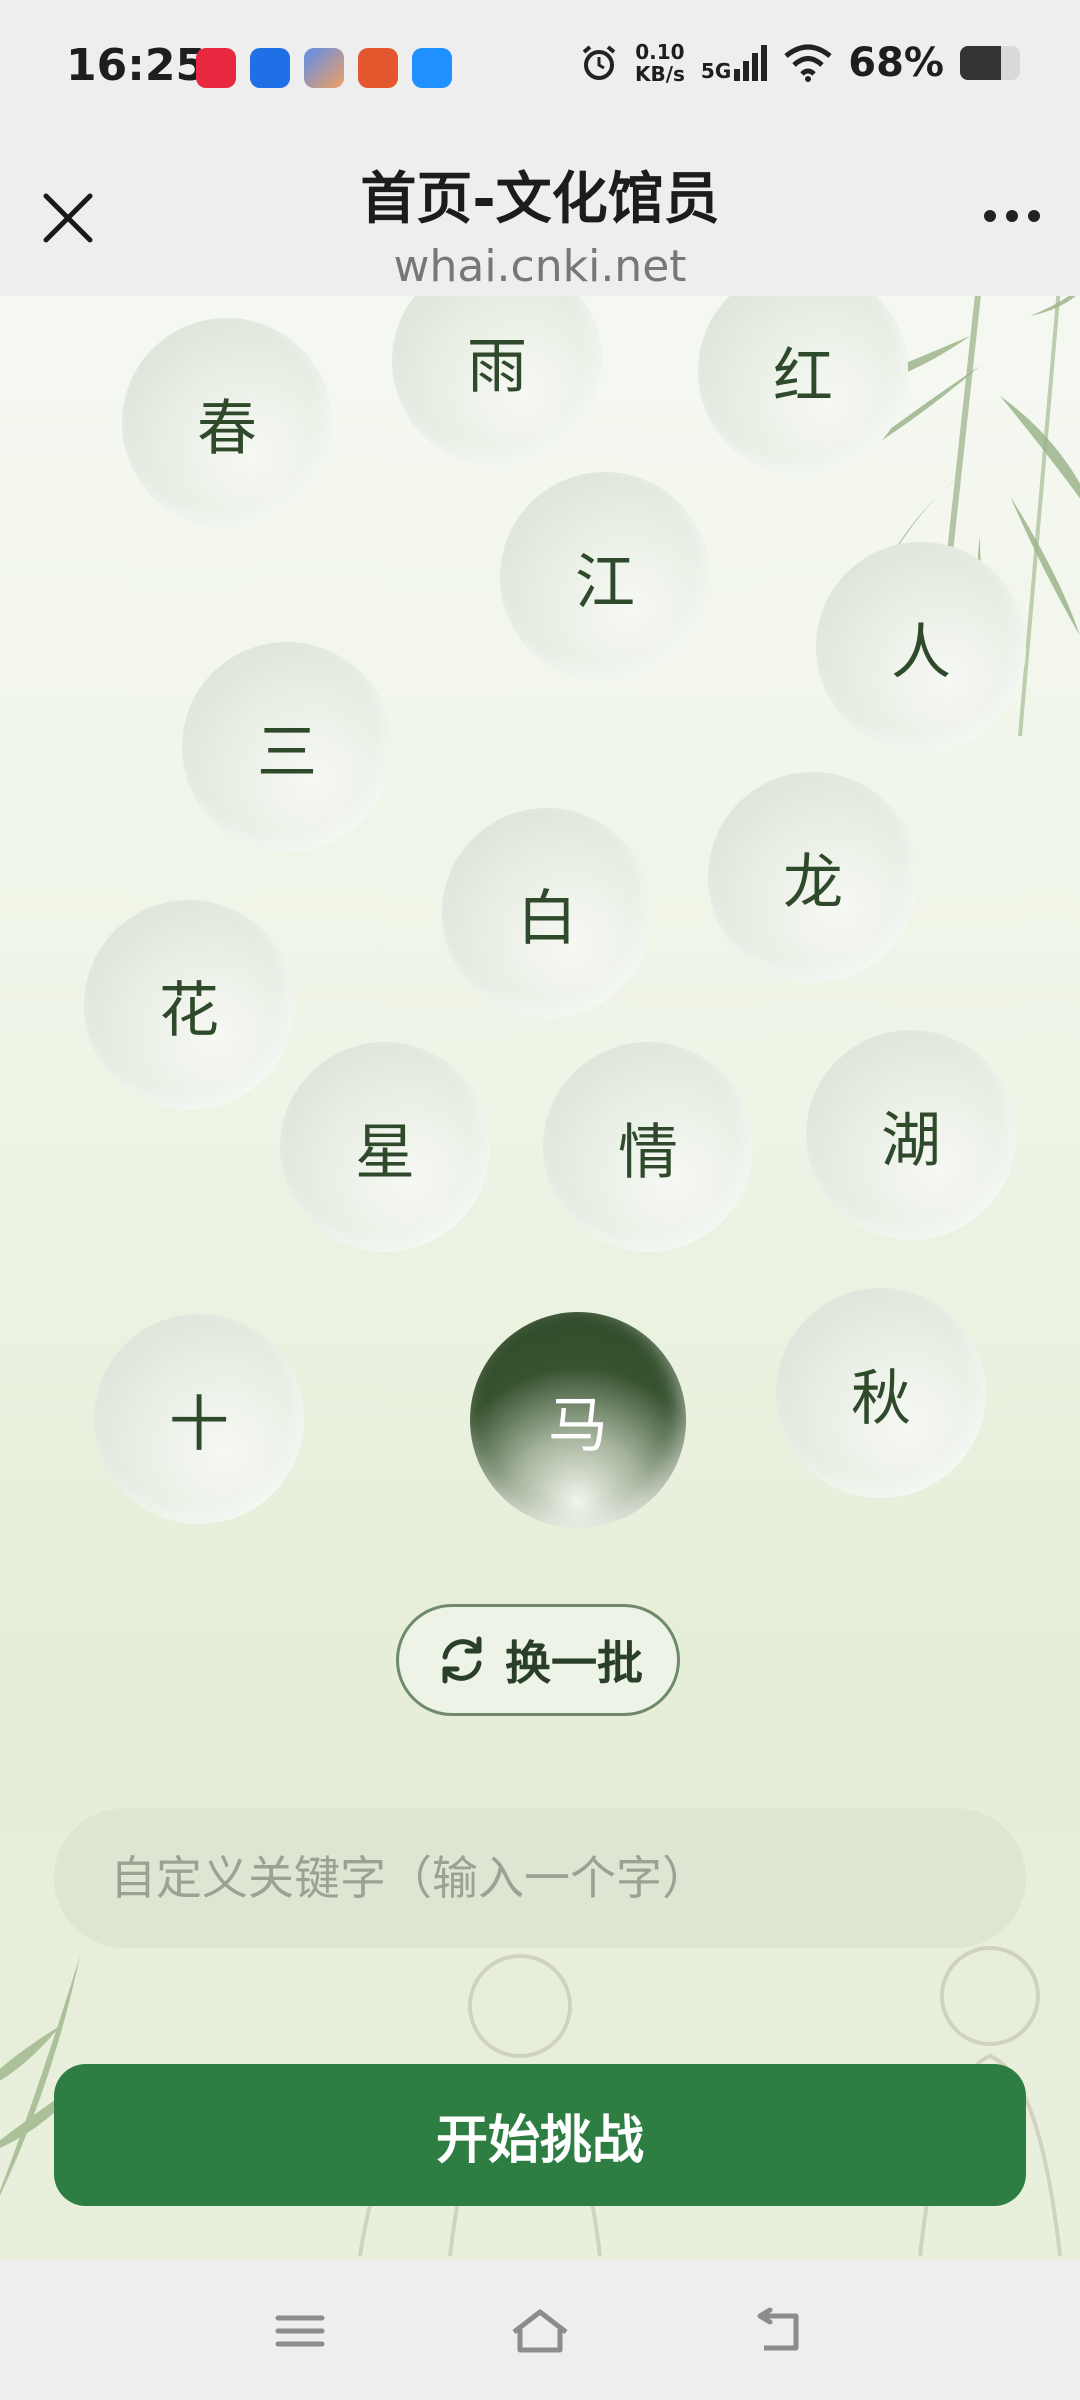 Image resolution: width=1080 pixels, height=2400 pixels. I want to click on xiaohongshu-app-icon, so click(216, 68).